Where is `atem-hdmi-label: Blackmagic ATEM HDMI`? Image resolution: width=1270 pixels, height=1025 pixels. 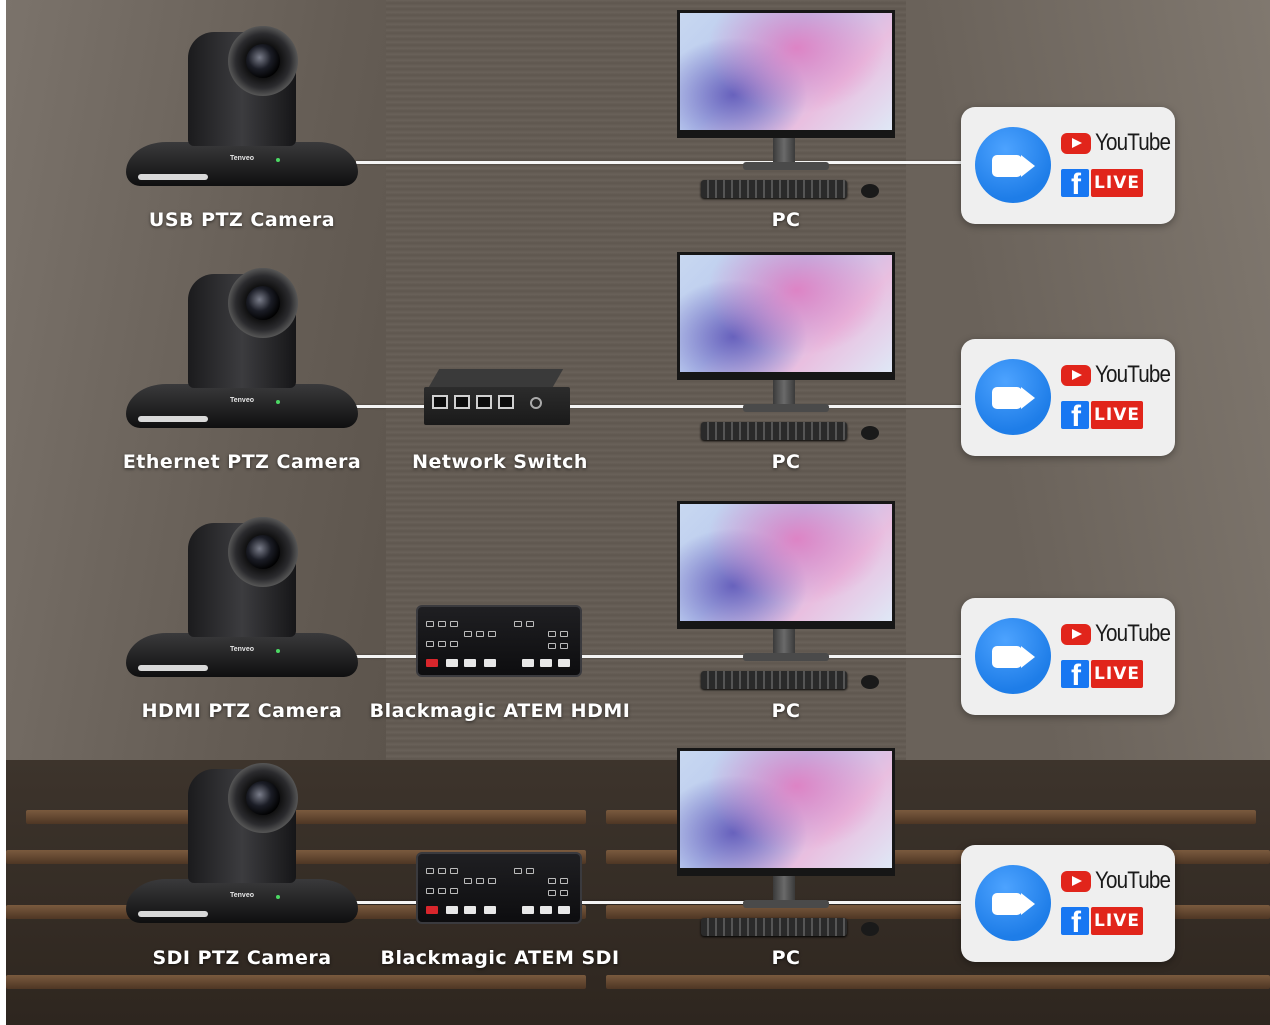 atem-hdmi-label: Blackmagic ATEM HDMI is located at coordinates (500, 711).